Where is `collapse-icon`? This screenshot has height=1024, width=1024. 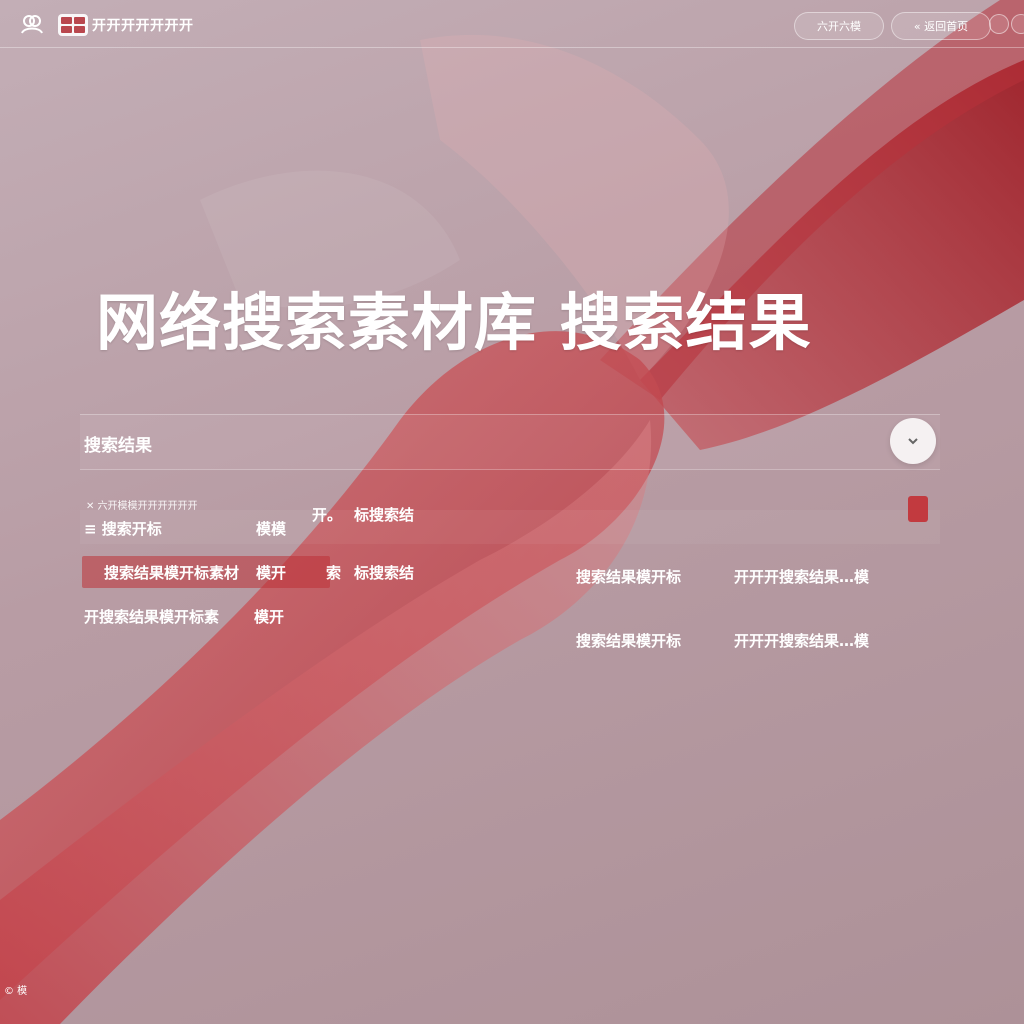 collapse-icon is located at coordinates (913, 441).